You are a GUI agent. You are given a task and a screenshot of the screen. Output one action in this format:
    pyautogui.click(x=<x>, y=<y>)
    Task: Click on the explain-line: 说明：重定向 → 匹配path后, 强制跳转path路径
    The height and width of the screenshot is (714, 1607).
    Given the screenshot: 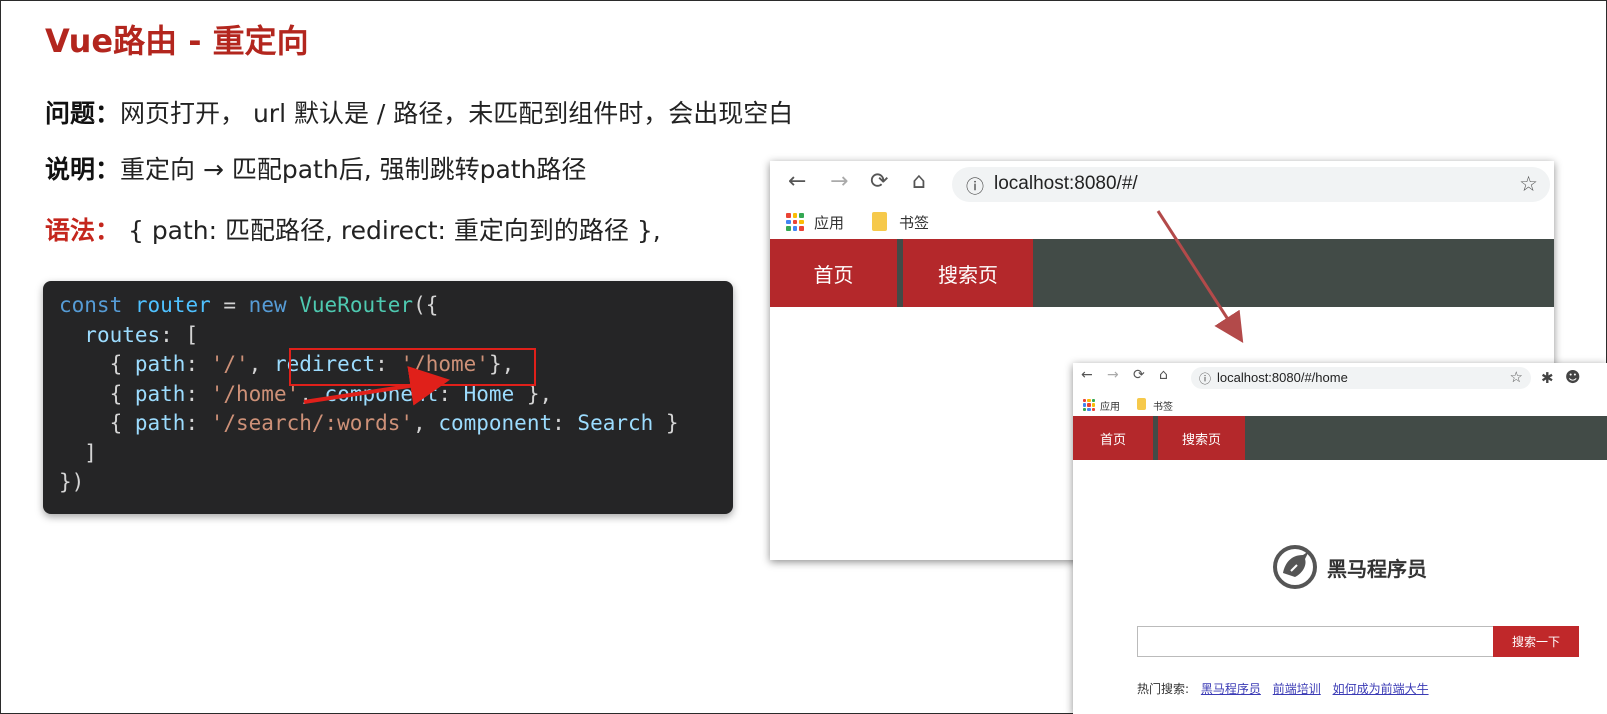 What is the action you would take?
    pyautogui.click(x=315, y=168)
    